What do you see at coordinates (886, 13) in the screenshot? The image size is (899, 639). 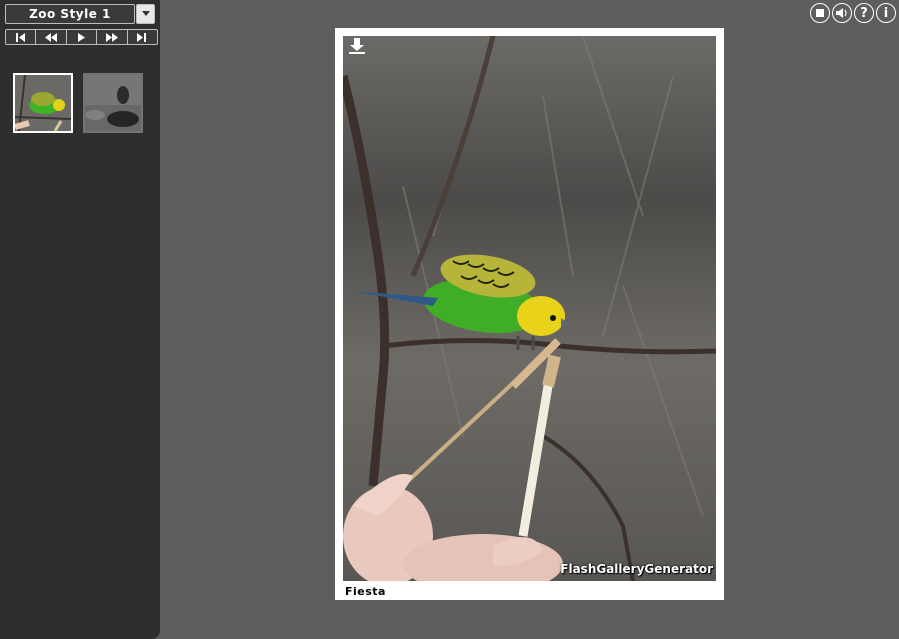 I see `info-icon: i` at bounding box center [886, 13].